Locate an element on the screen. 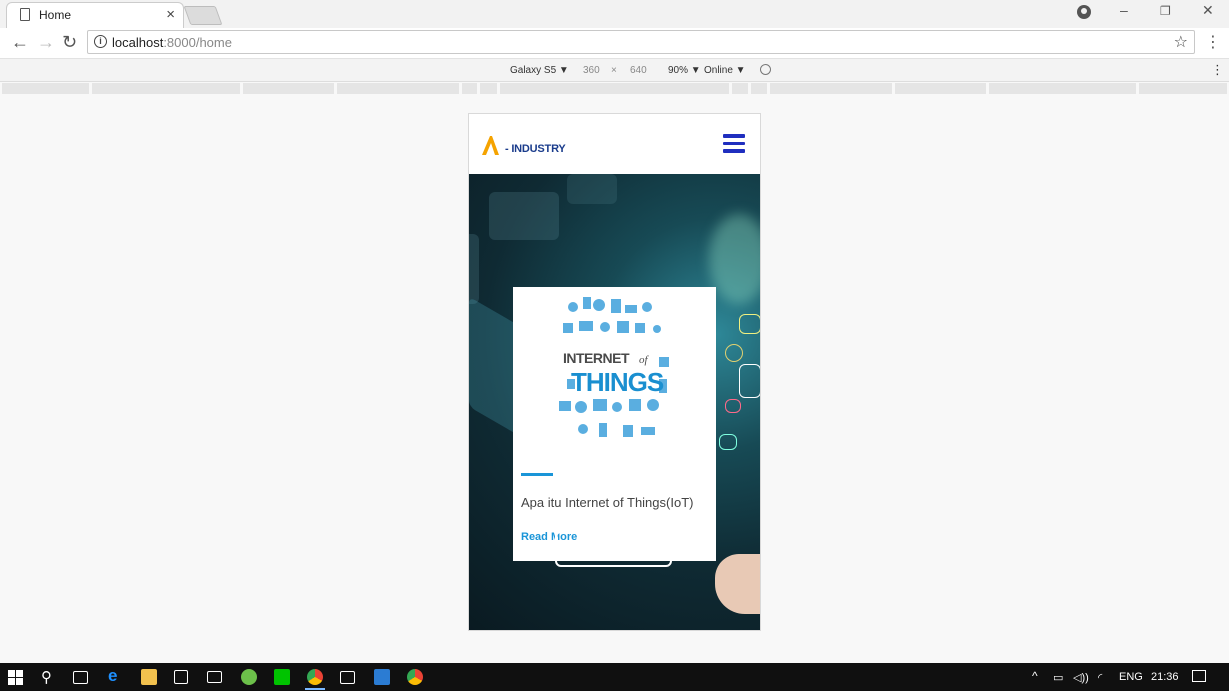  zoom-select: 90% ▼ is located at coordinates (684, 70).